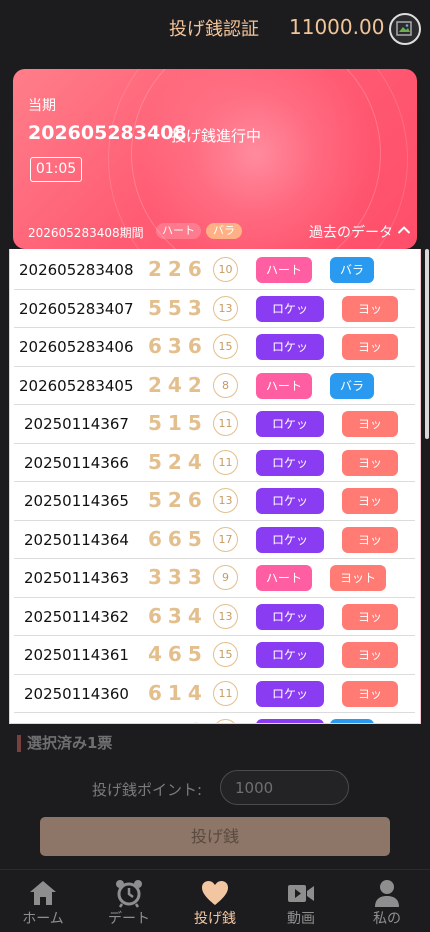 This screenshot has height=932, width=430. Describe the element at coordinates (178, 307) in the screenshot. I see `result-digits: 553` at that location.